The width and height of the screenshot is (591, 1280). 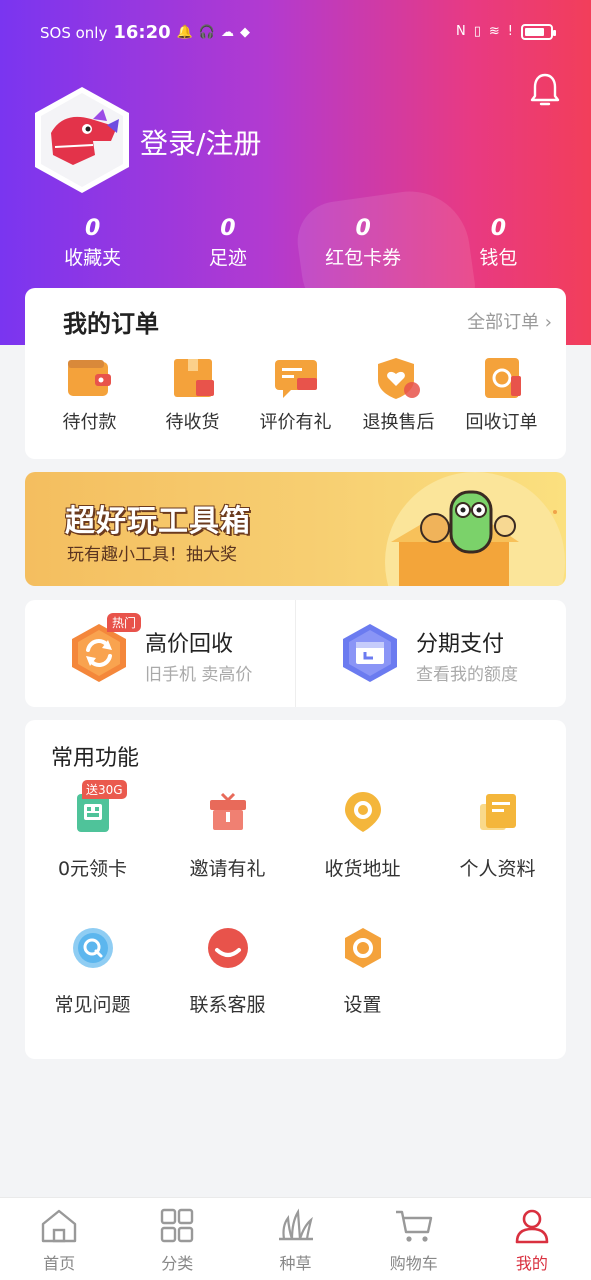 I want to click on profile-stats: 0 收藏夹 0 足迹 0 红包卡券 0 钱包, so click(x=295, y=246).